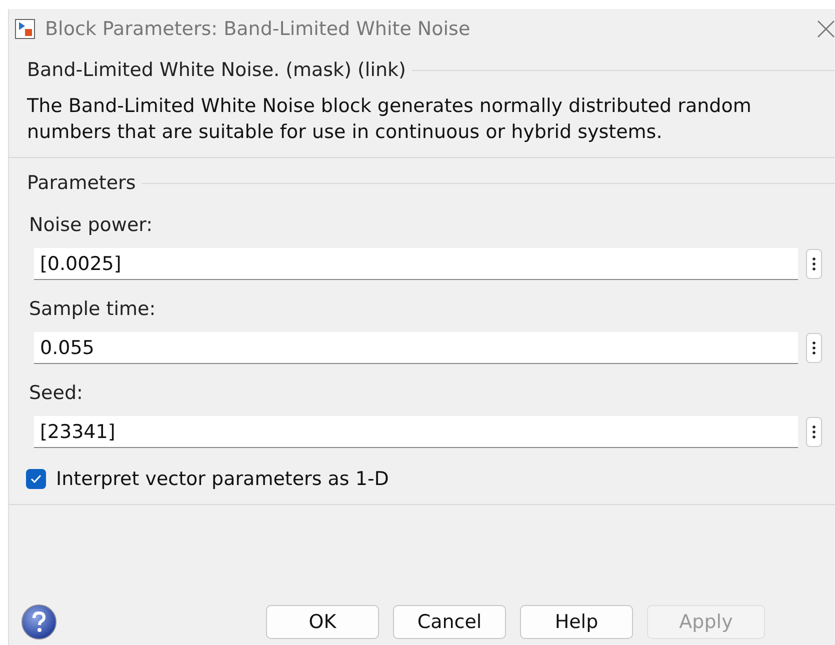 This screenshot has width=835, height=645. I want to click on check-icon, so click(36, 479).